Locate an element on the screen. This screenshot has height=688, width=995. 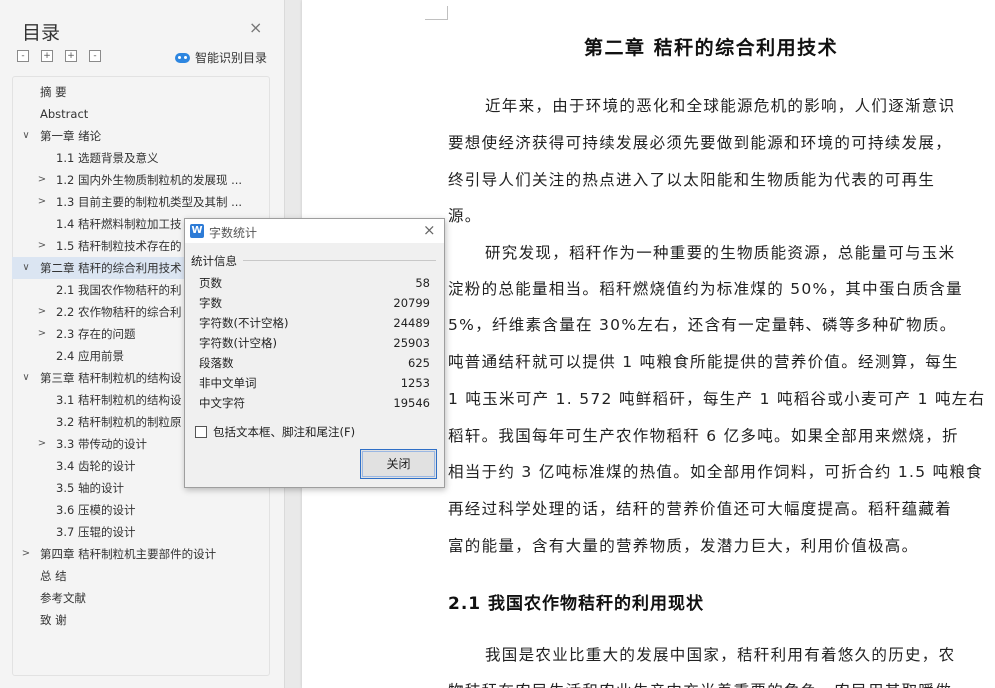
expand-all-icon: + is located at coordinates (47, 56).